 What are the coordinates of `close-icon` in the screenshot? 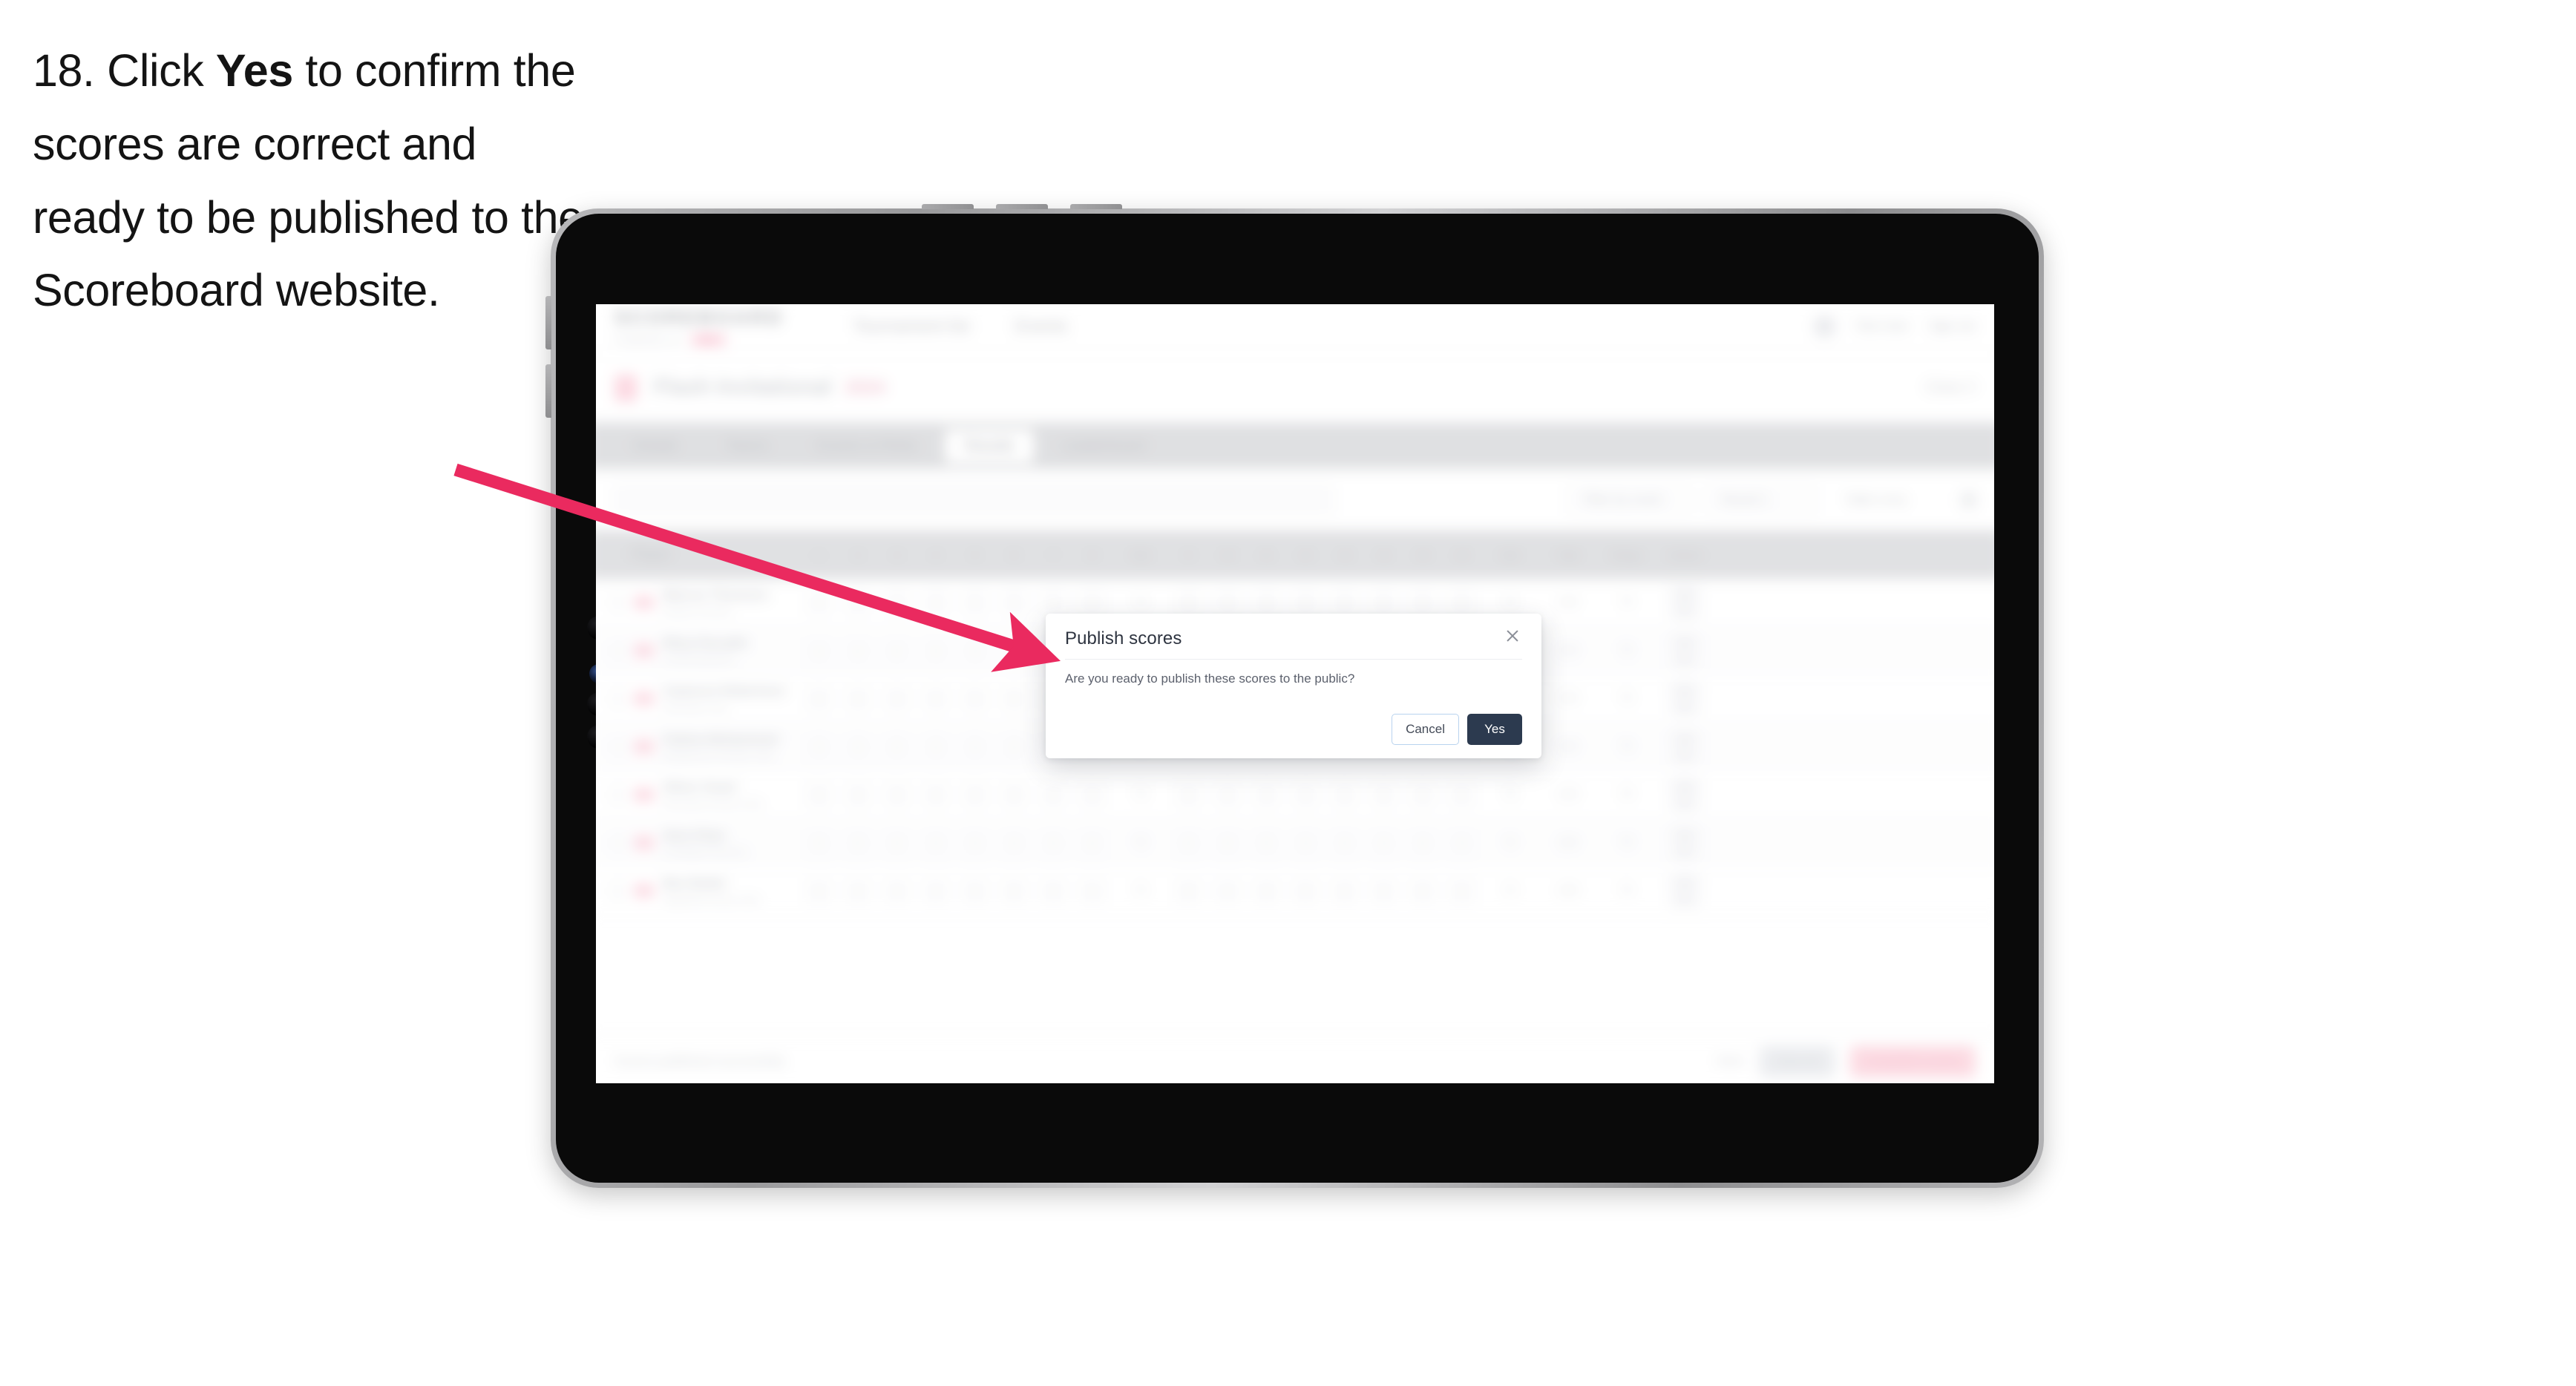 It's located at (1513, 636).